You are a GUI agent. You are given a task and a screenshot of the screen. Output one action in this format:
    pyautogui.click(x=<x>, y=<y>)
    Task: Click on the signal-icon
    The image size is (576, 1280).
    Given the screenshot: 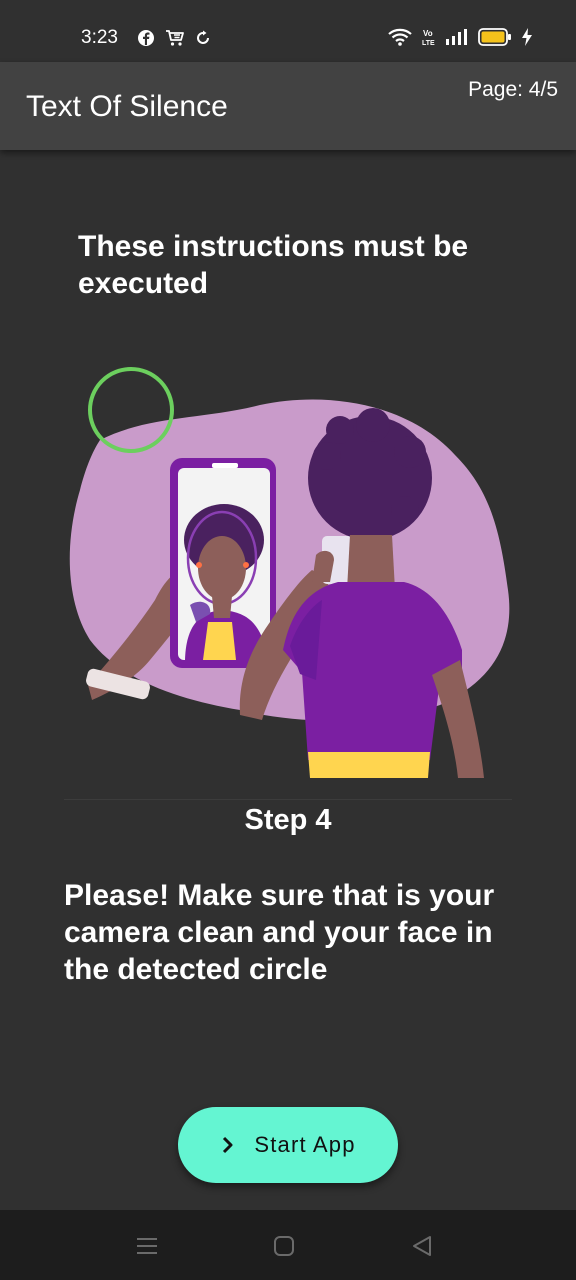 What is the action you would take?
    pyautogui.click(x=456, y=37)
    